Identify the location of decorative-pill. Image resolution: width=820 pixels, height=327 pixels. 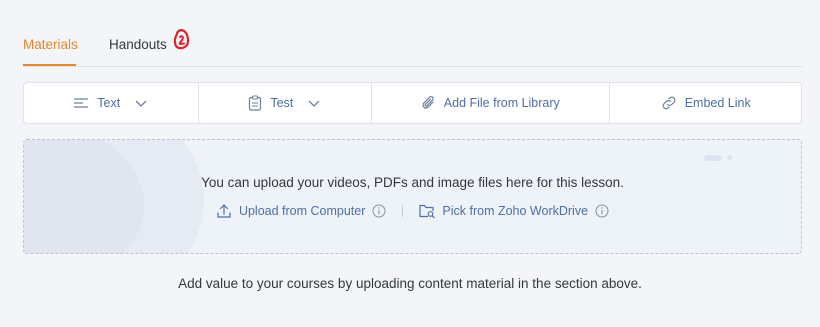
(713, 158).